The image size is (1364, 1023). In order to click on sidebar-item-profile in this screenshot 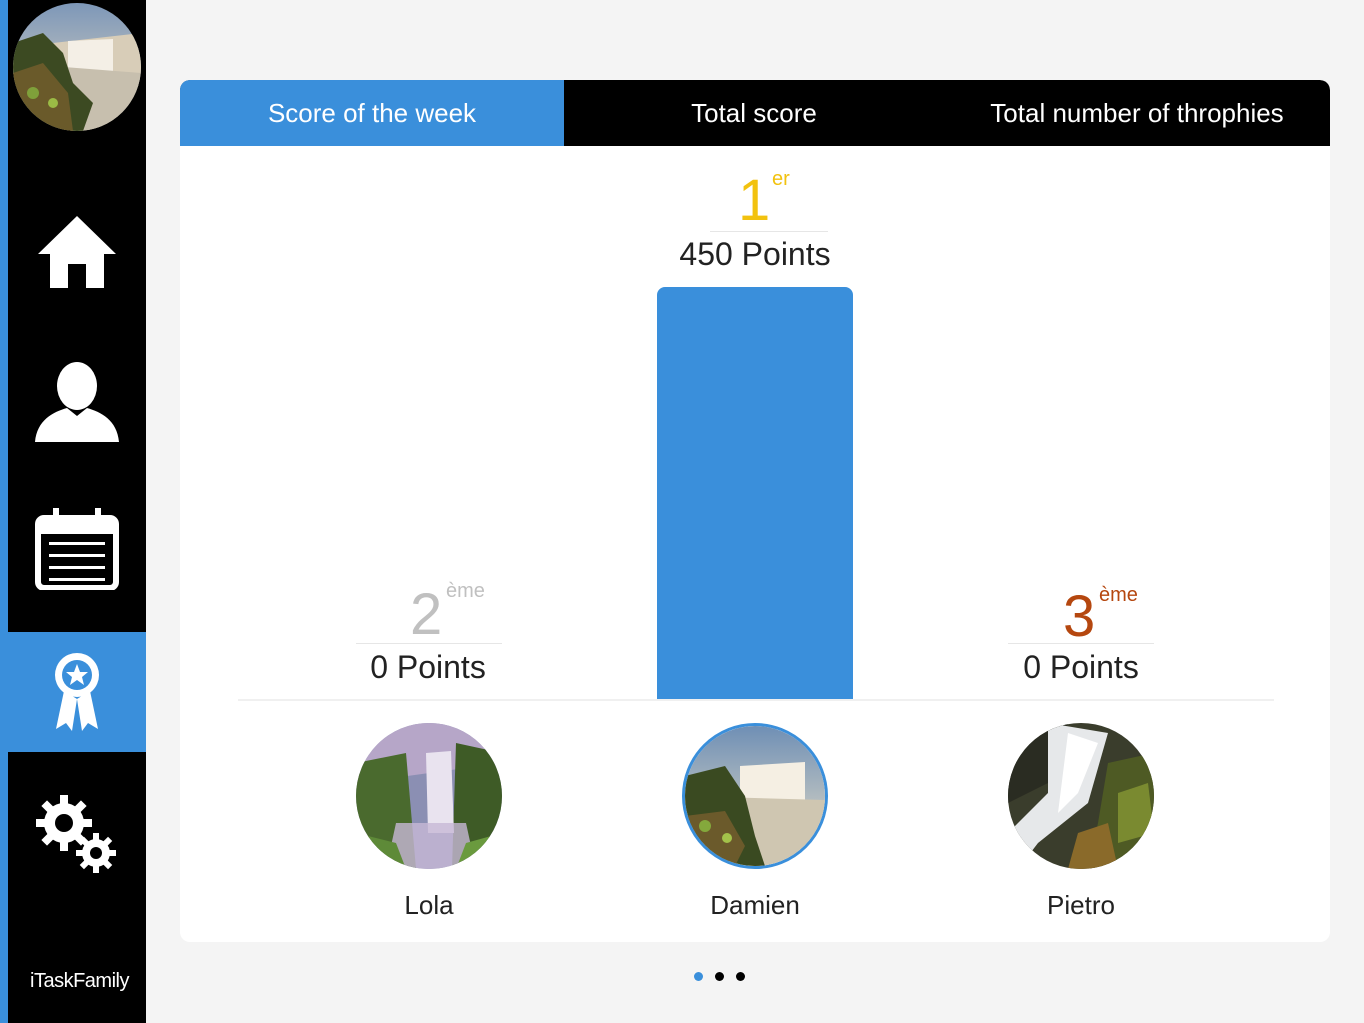, I will do `click(77, 400)`.